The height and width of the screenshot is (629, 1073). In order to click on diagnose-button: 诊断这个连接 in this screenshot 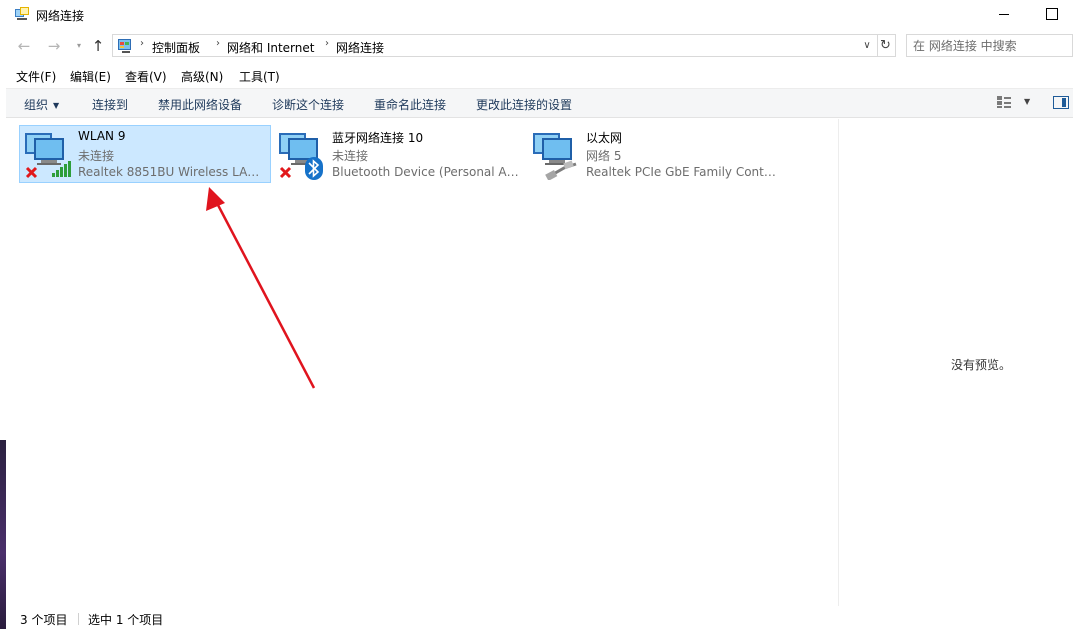, I will do `click(308, 104)`.